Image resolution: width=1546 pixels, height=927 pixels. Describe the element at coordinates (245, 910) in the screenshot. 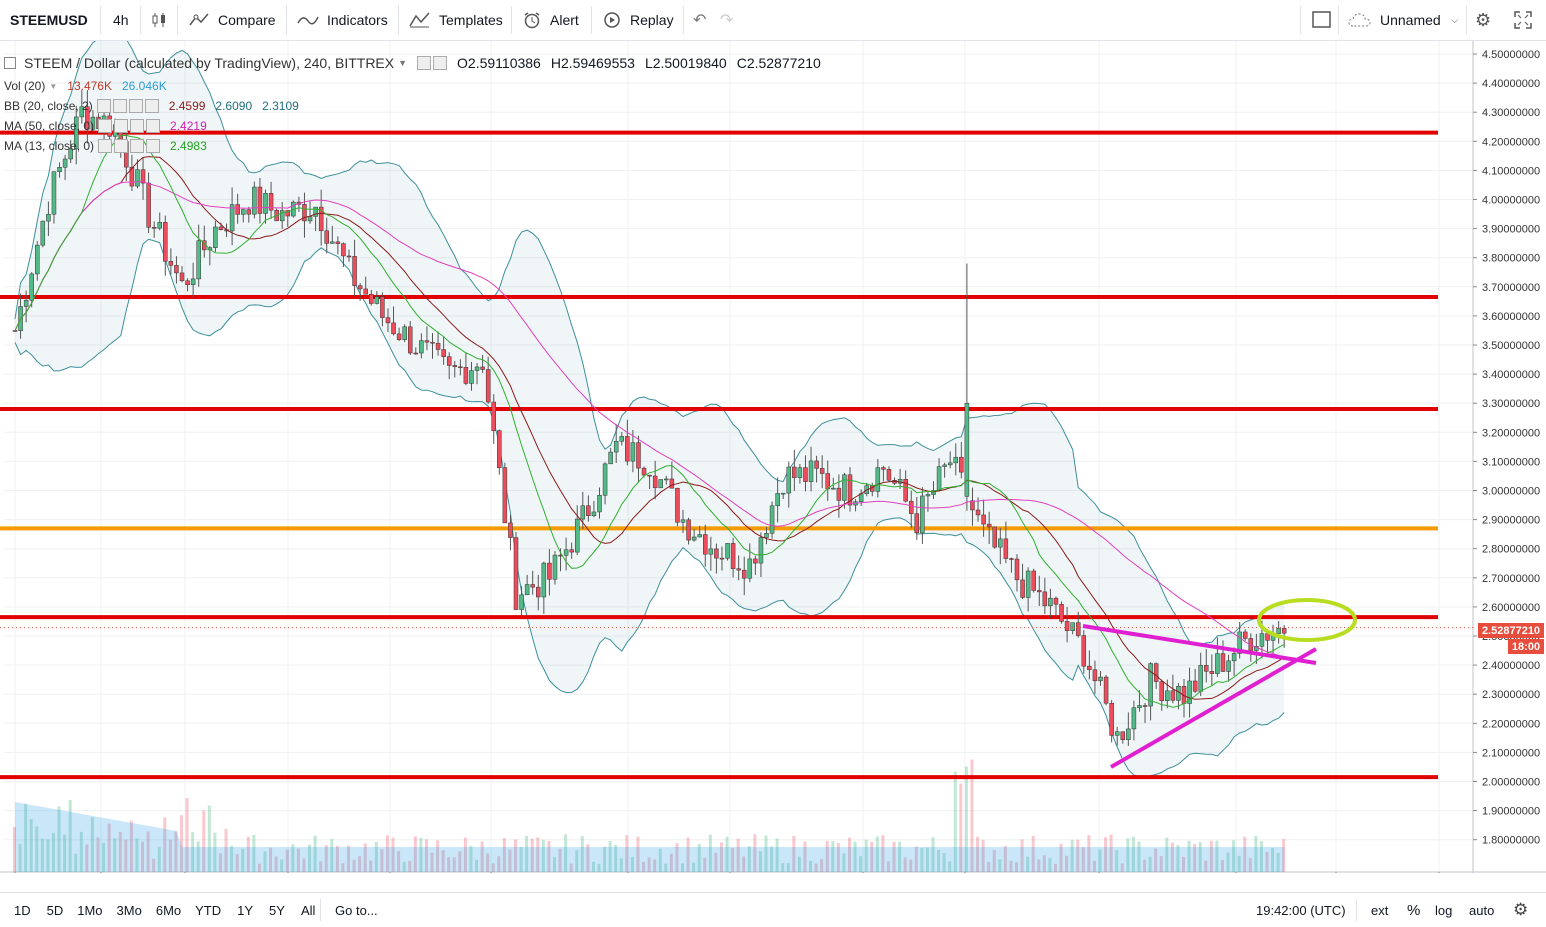

I see `range-1y: 1Y` at that location.